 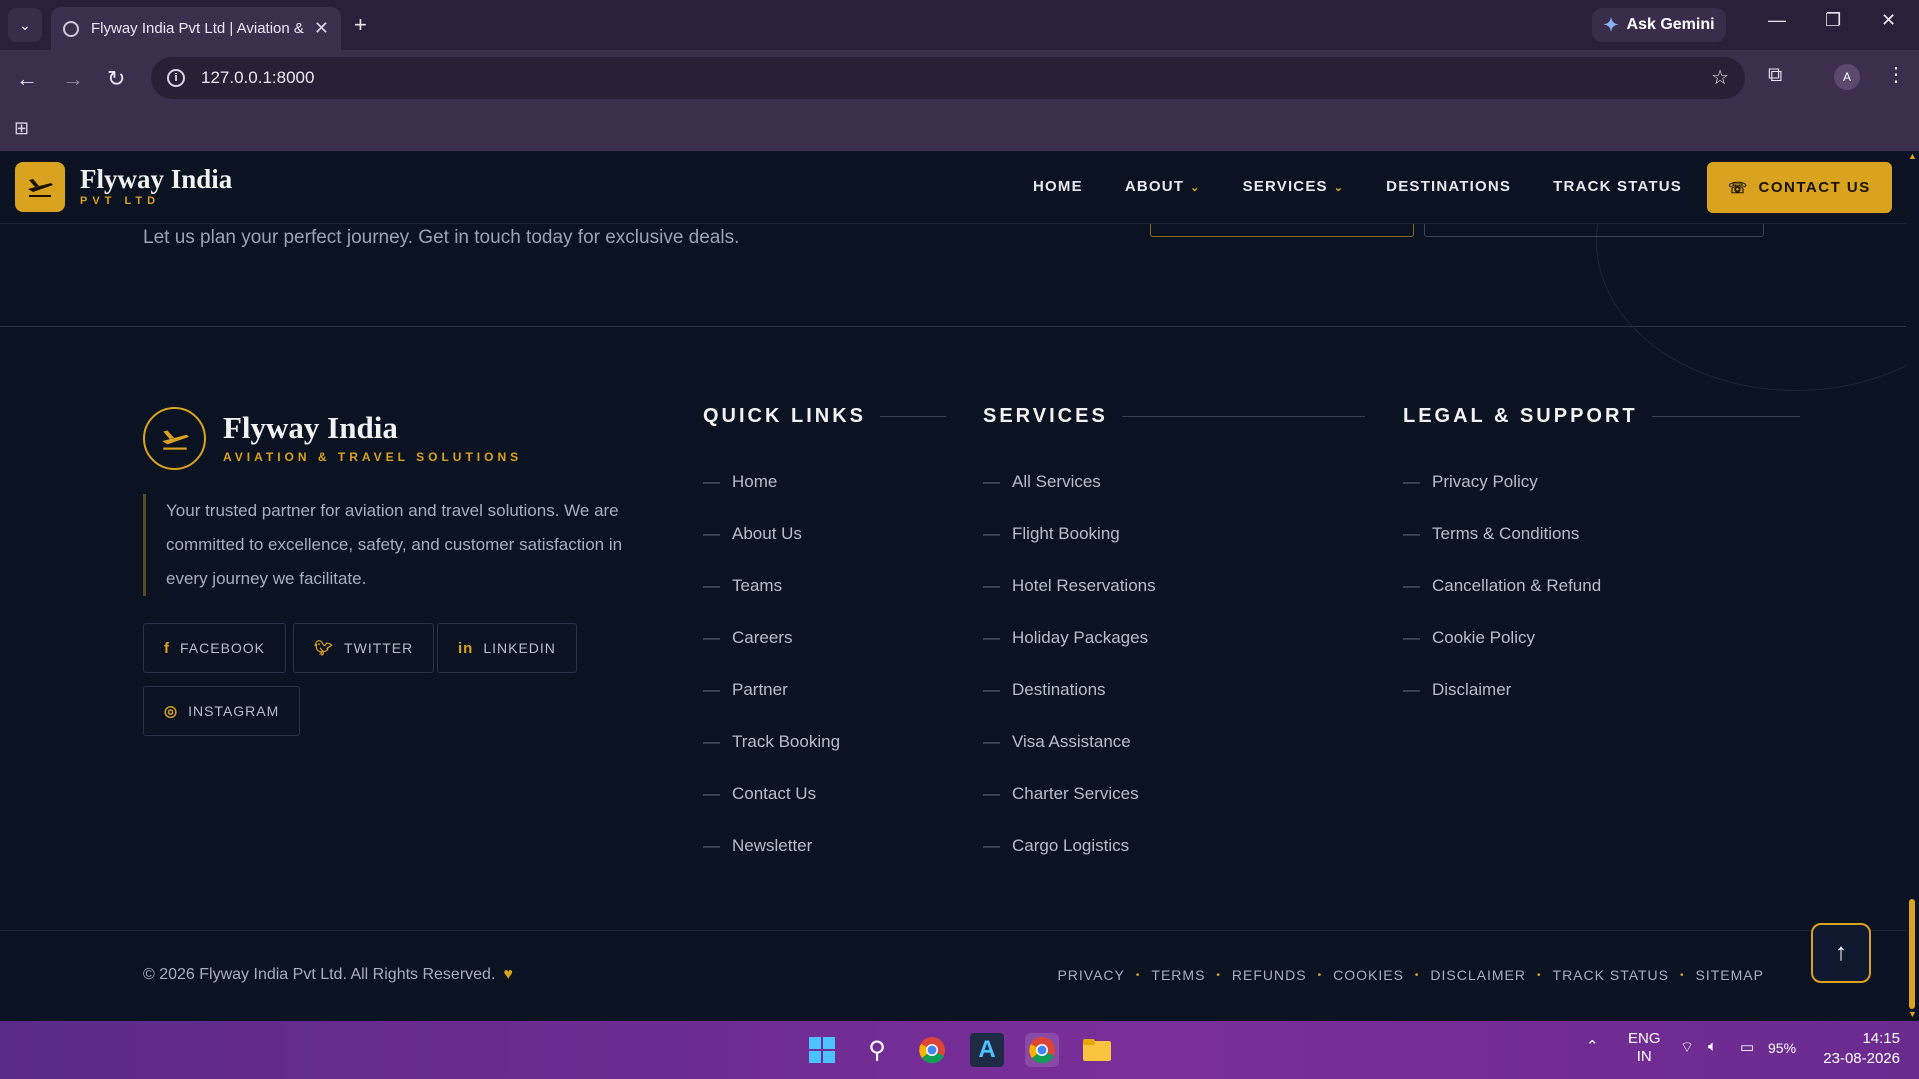 What do you see at coordinates (1195, 188) in the screenshot?
I see `chevron-down-icon: ⌄` at bounding box center [1195, 188].